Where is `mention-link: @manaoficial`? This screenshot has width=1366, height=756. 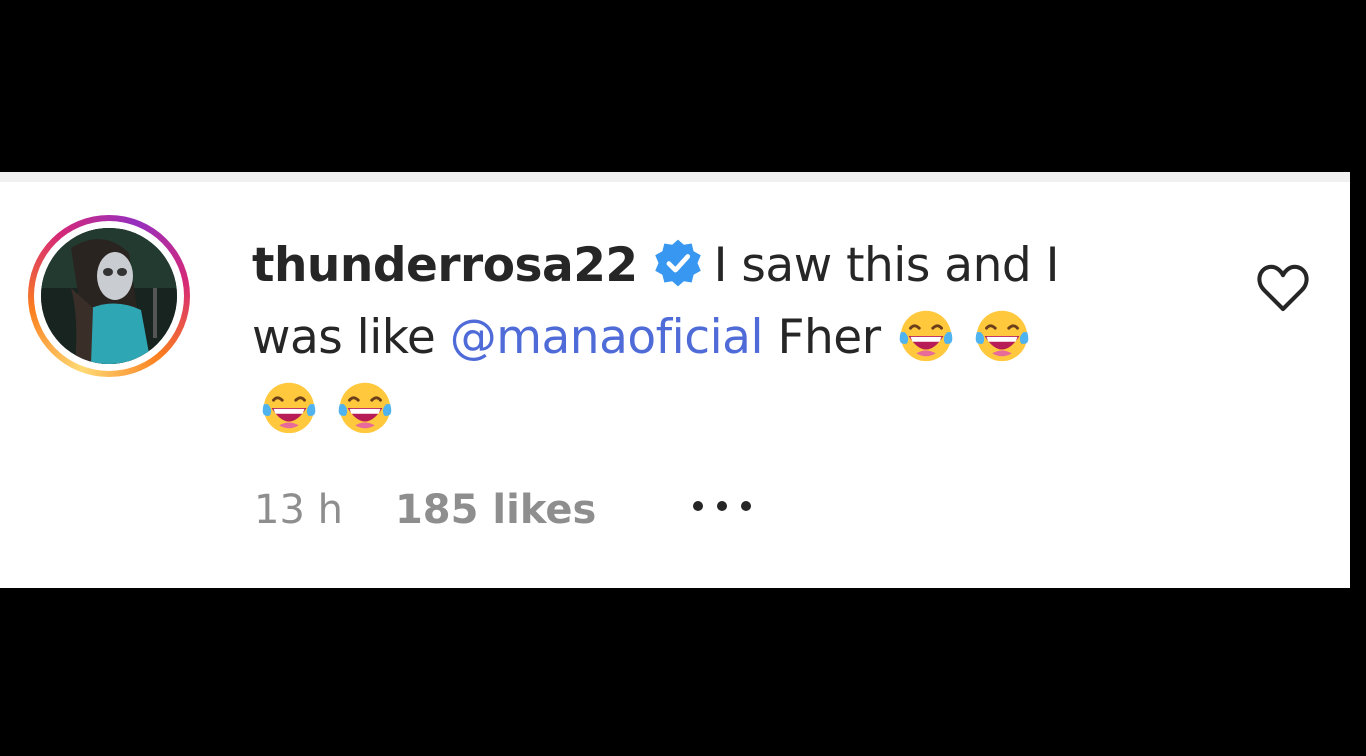
mention-link: @manaoficial is located at coordinates (607, 337).